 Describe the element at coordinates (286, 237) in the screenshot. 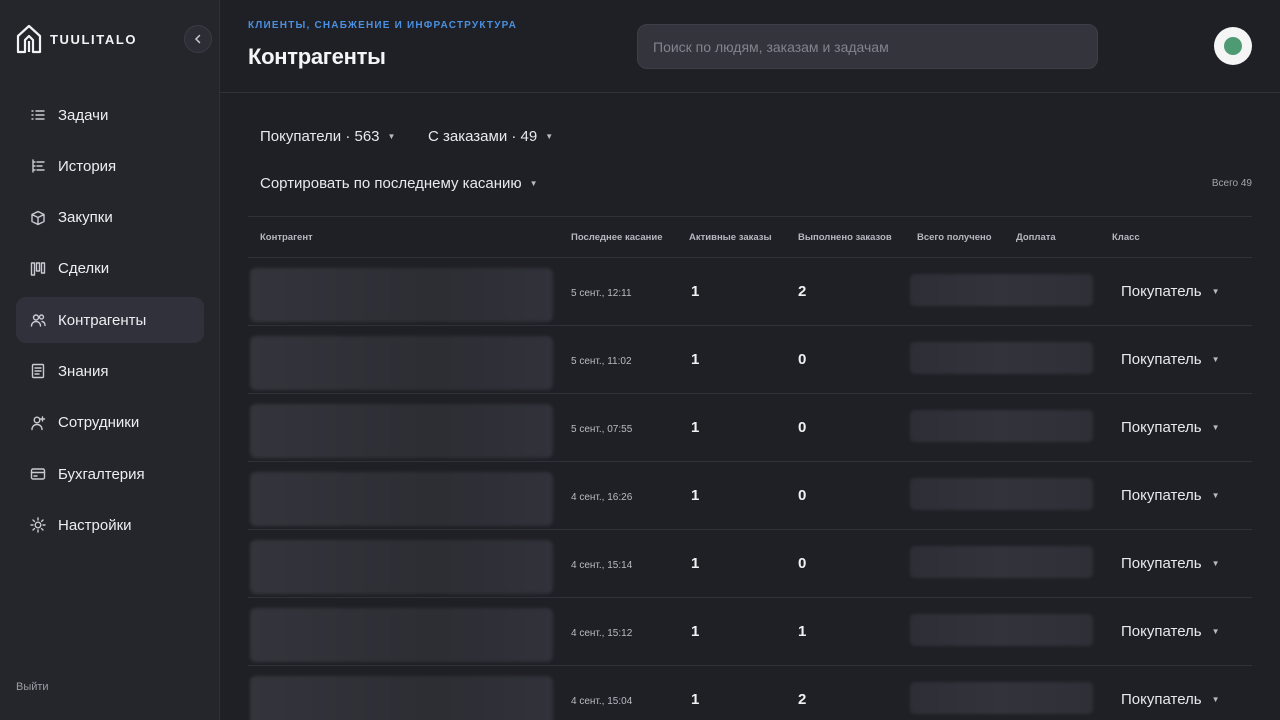

I see `column-header: Контрагент` at that location.